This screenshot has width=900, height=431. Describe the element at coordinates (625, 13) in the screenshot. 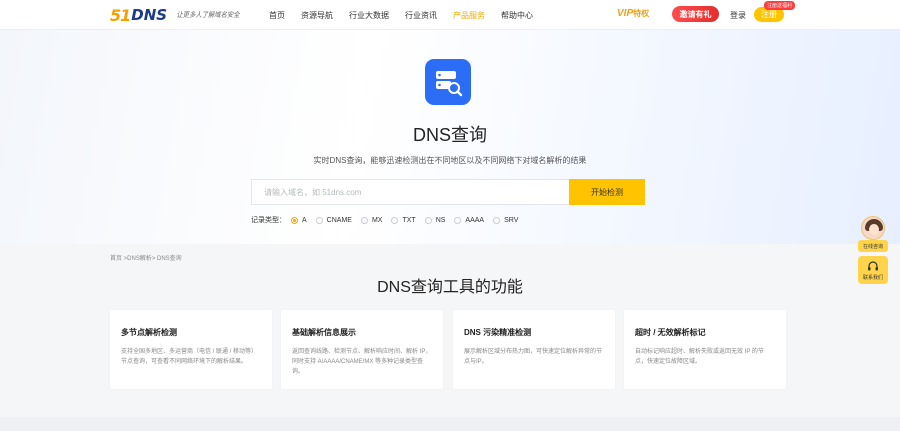

I see `vip-text: VIP` at that location.